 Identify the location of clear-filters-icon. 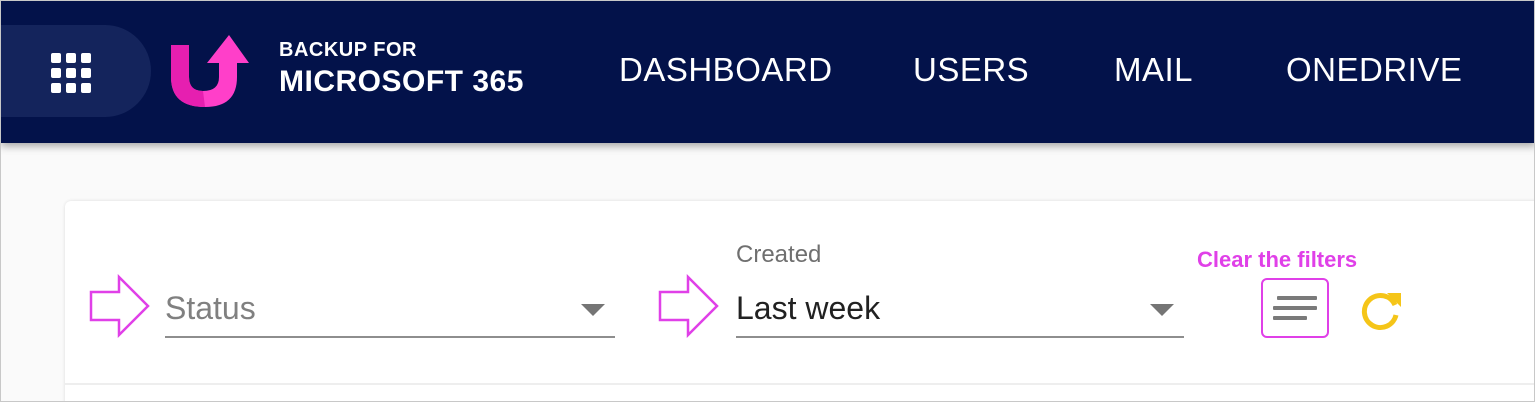
(1297, 298).